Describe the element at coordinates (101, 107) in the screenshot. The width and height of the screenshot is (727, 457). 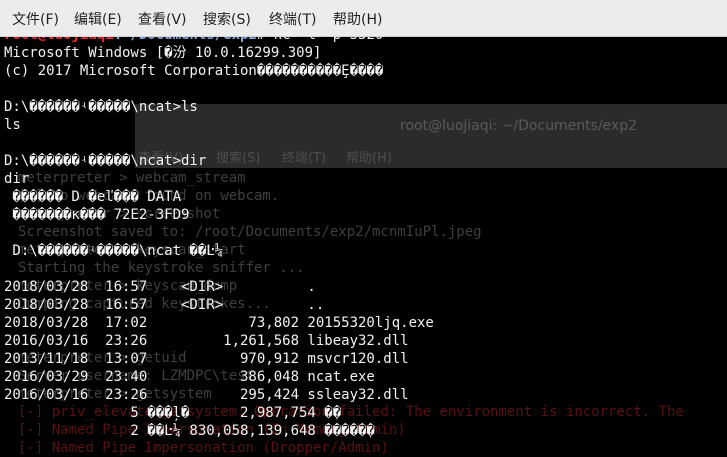
I see `terminal-line: D:\������ʵ�����\ncat>ls` at that location.